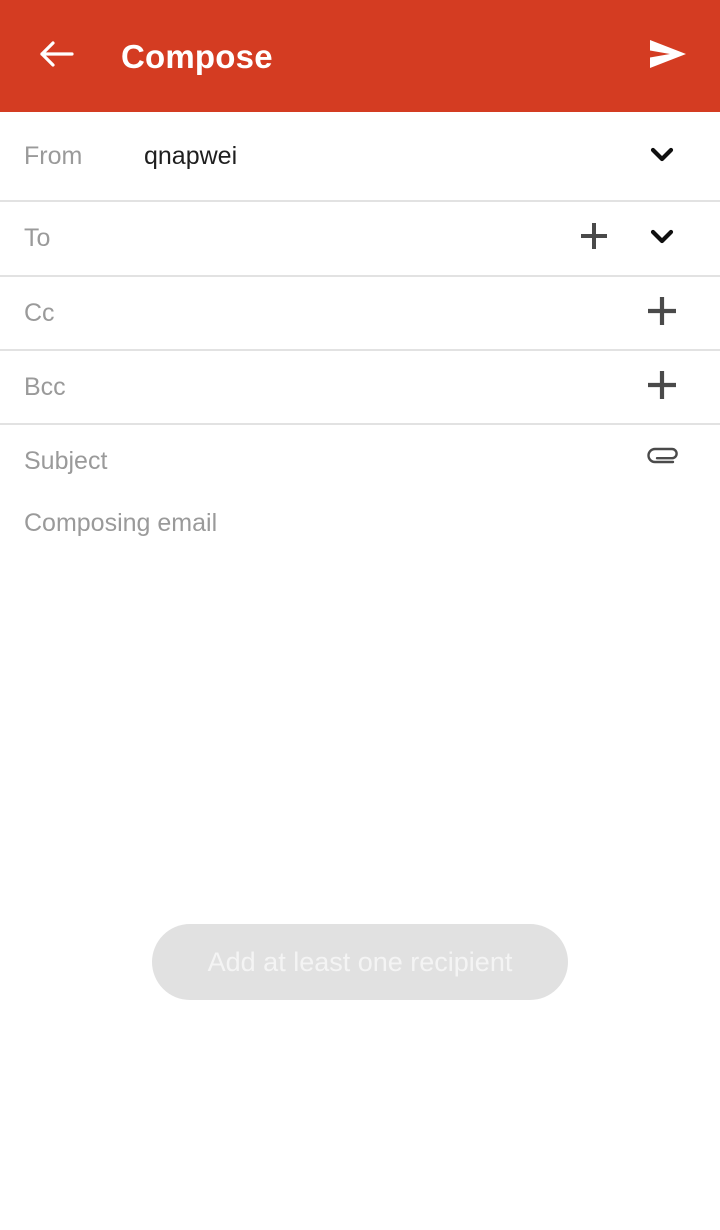 This screenshot has width=720, height=1230. I want to click on page-title: Compose, so click(197, 56).